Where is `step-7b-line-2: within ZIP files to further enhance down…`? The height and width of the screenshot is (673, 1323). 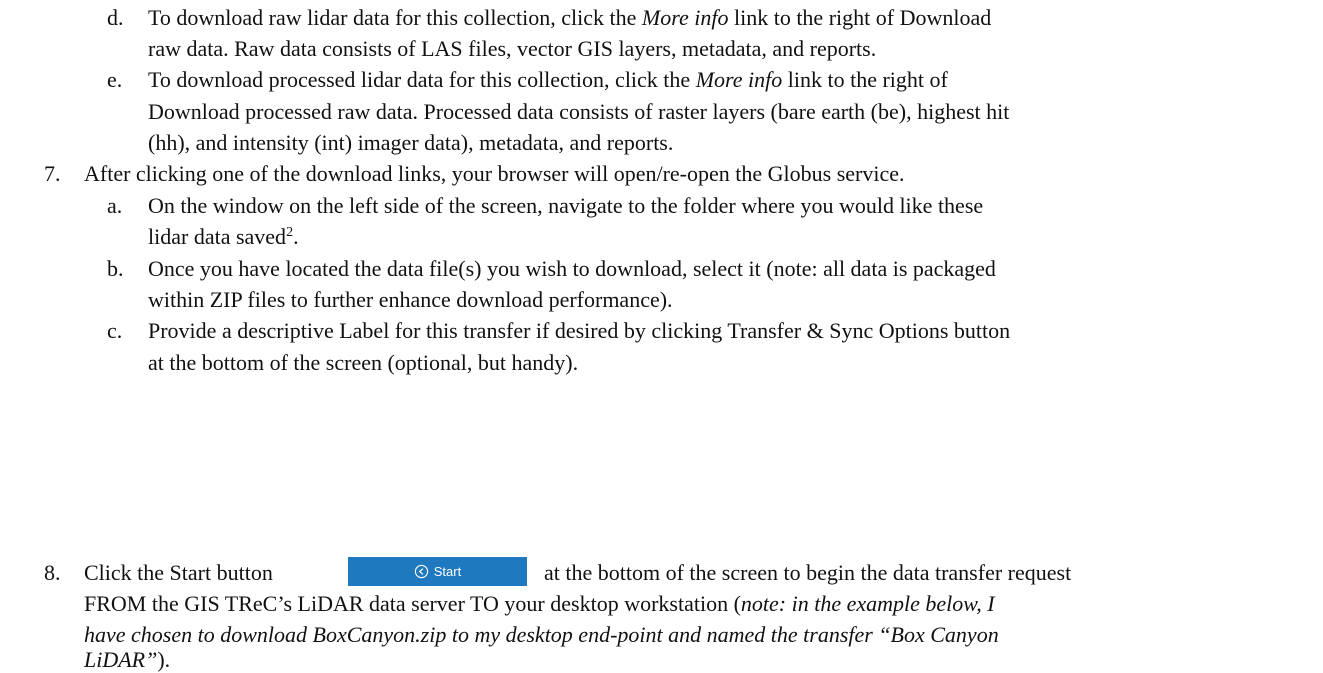 step-7b-line-2: within ZIP files to further enhance down… is located at coordinates (410, 299).